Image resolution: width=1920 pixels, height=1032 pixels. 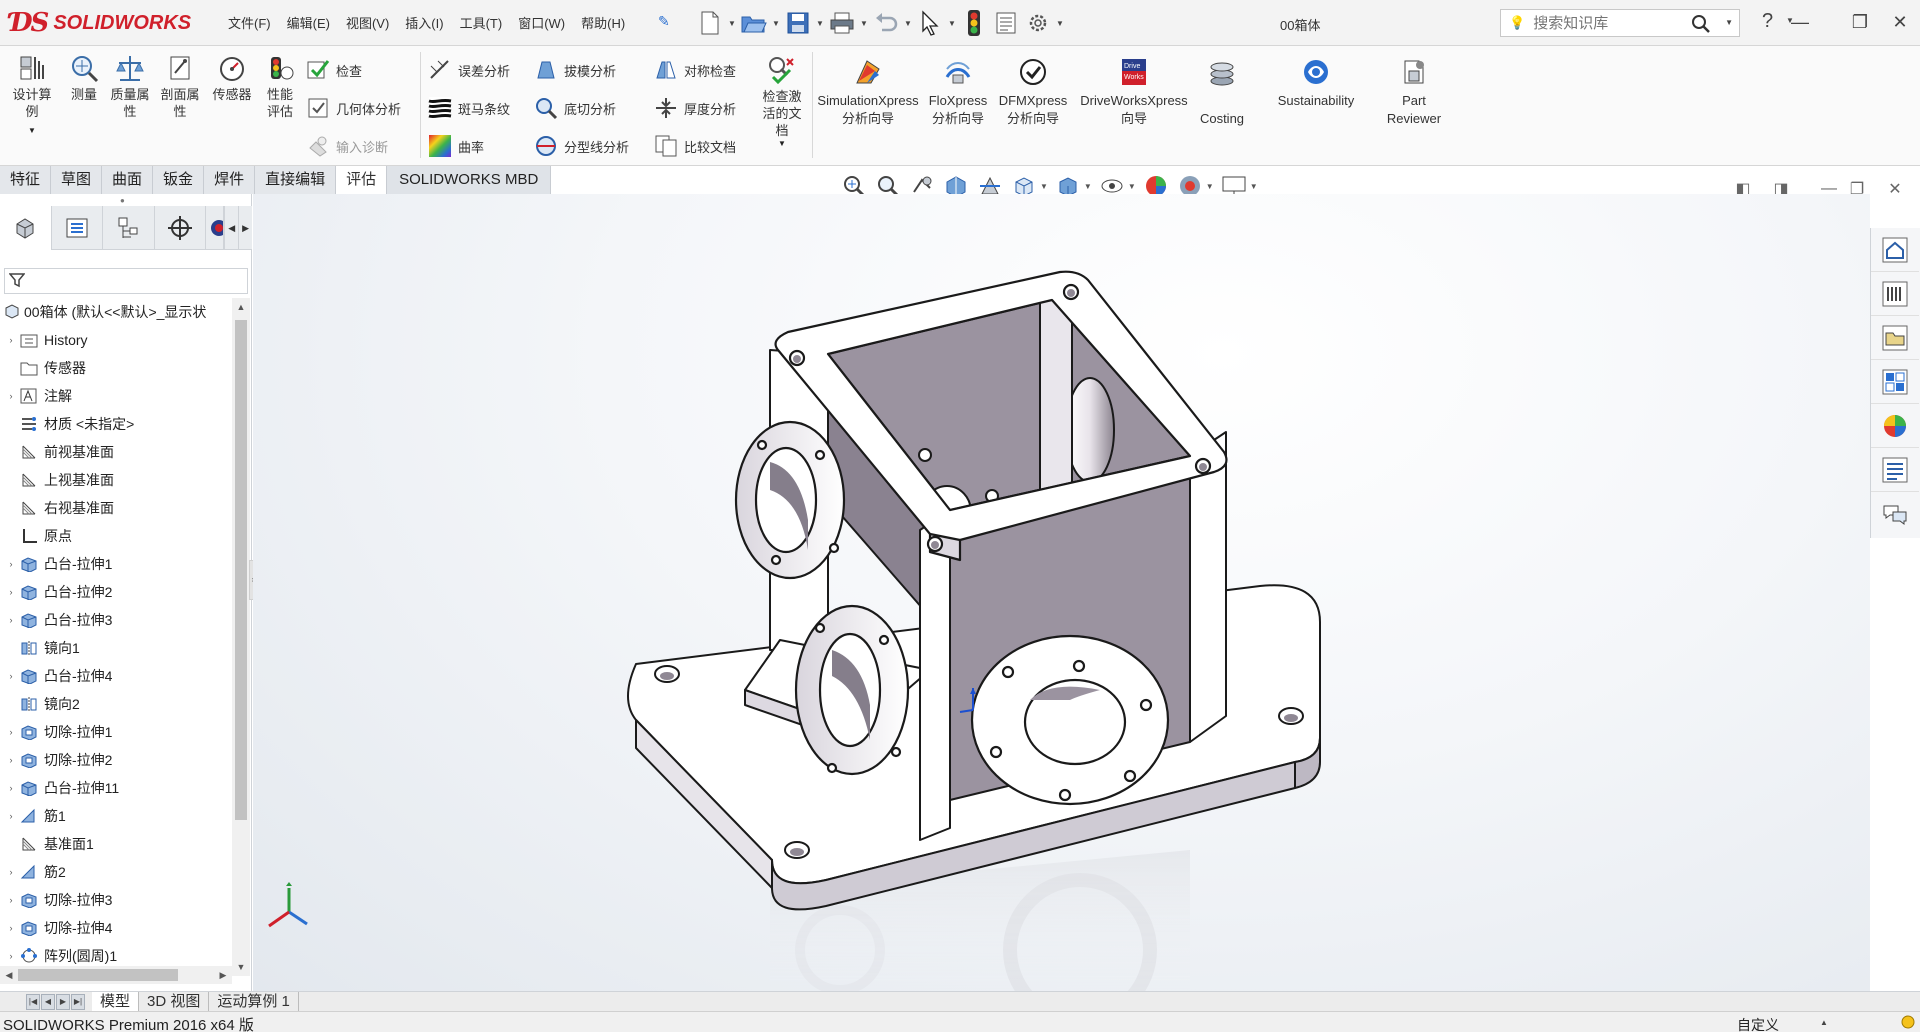 I want to click on feature-tree-filter, so click(x=126, y=281).